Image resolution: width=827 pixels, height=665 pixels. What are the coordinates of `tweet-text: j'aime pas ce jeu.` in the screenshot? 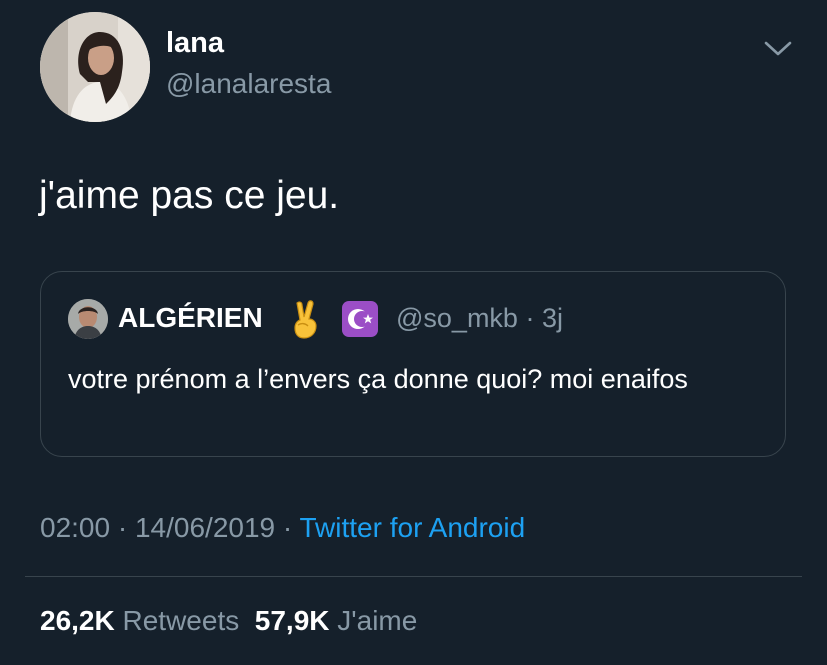 It's located at (189, 195).